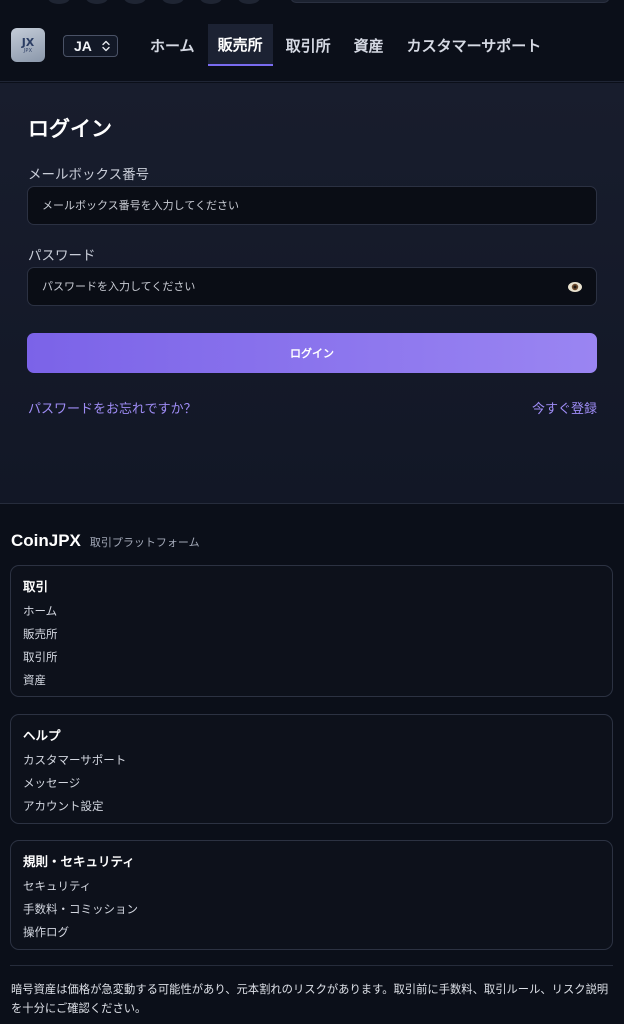 This screenshot has width=624, height=1024. Describe the element at coordinates (369, 45) in the screenshot. I see `nav-item-assets: 資産` at that location.